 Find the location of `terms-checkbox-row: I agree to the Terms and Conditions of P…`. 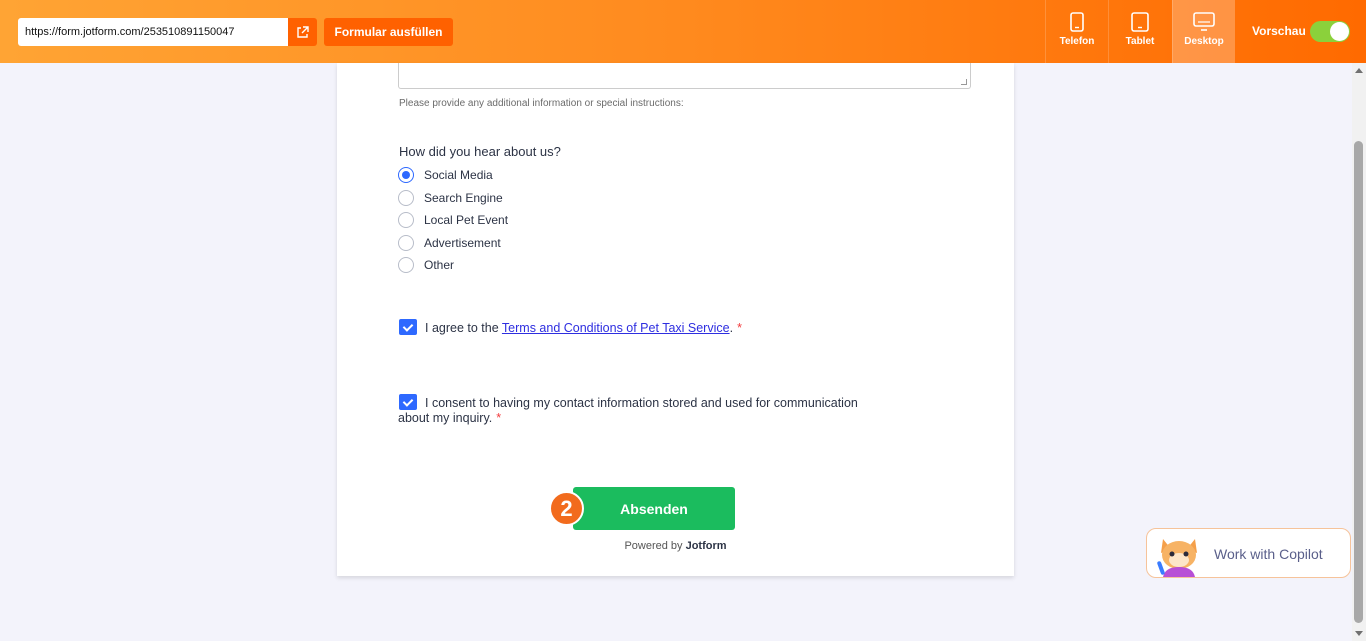

terms-checkbox-row: I agree to the Terms and Conditions of P… is located at coordinates (570, 327).